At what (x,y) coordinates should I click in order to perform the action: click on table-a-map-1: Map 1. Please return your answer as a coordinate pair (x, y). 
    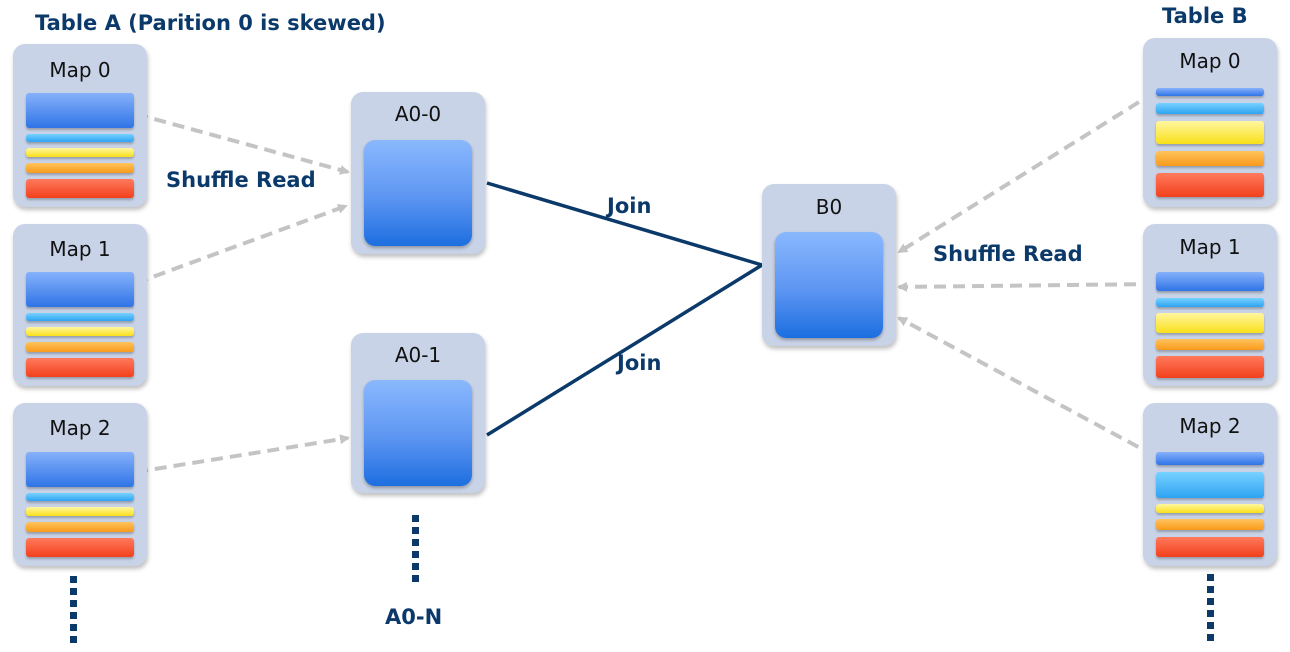
    Looking at the image, I should click on (80, 305).